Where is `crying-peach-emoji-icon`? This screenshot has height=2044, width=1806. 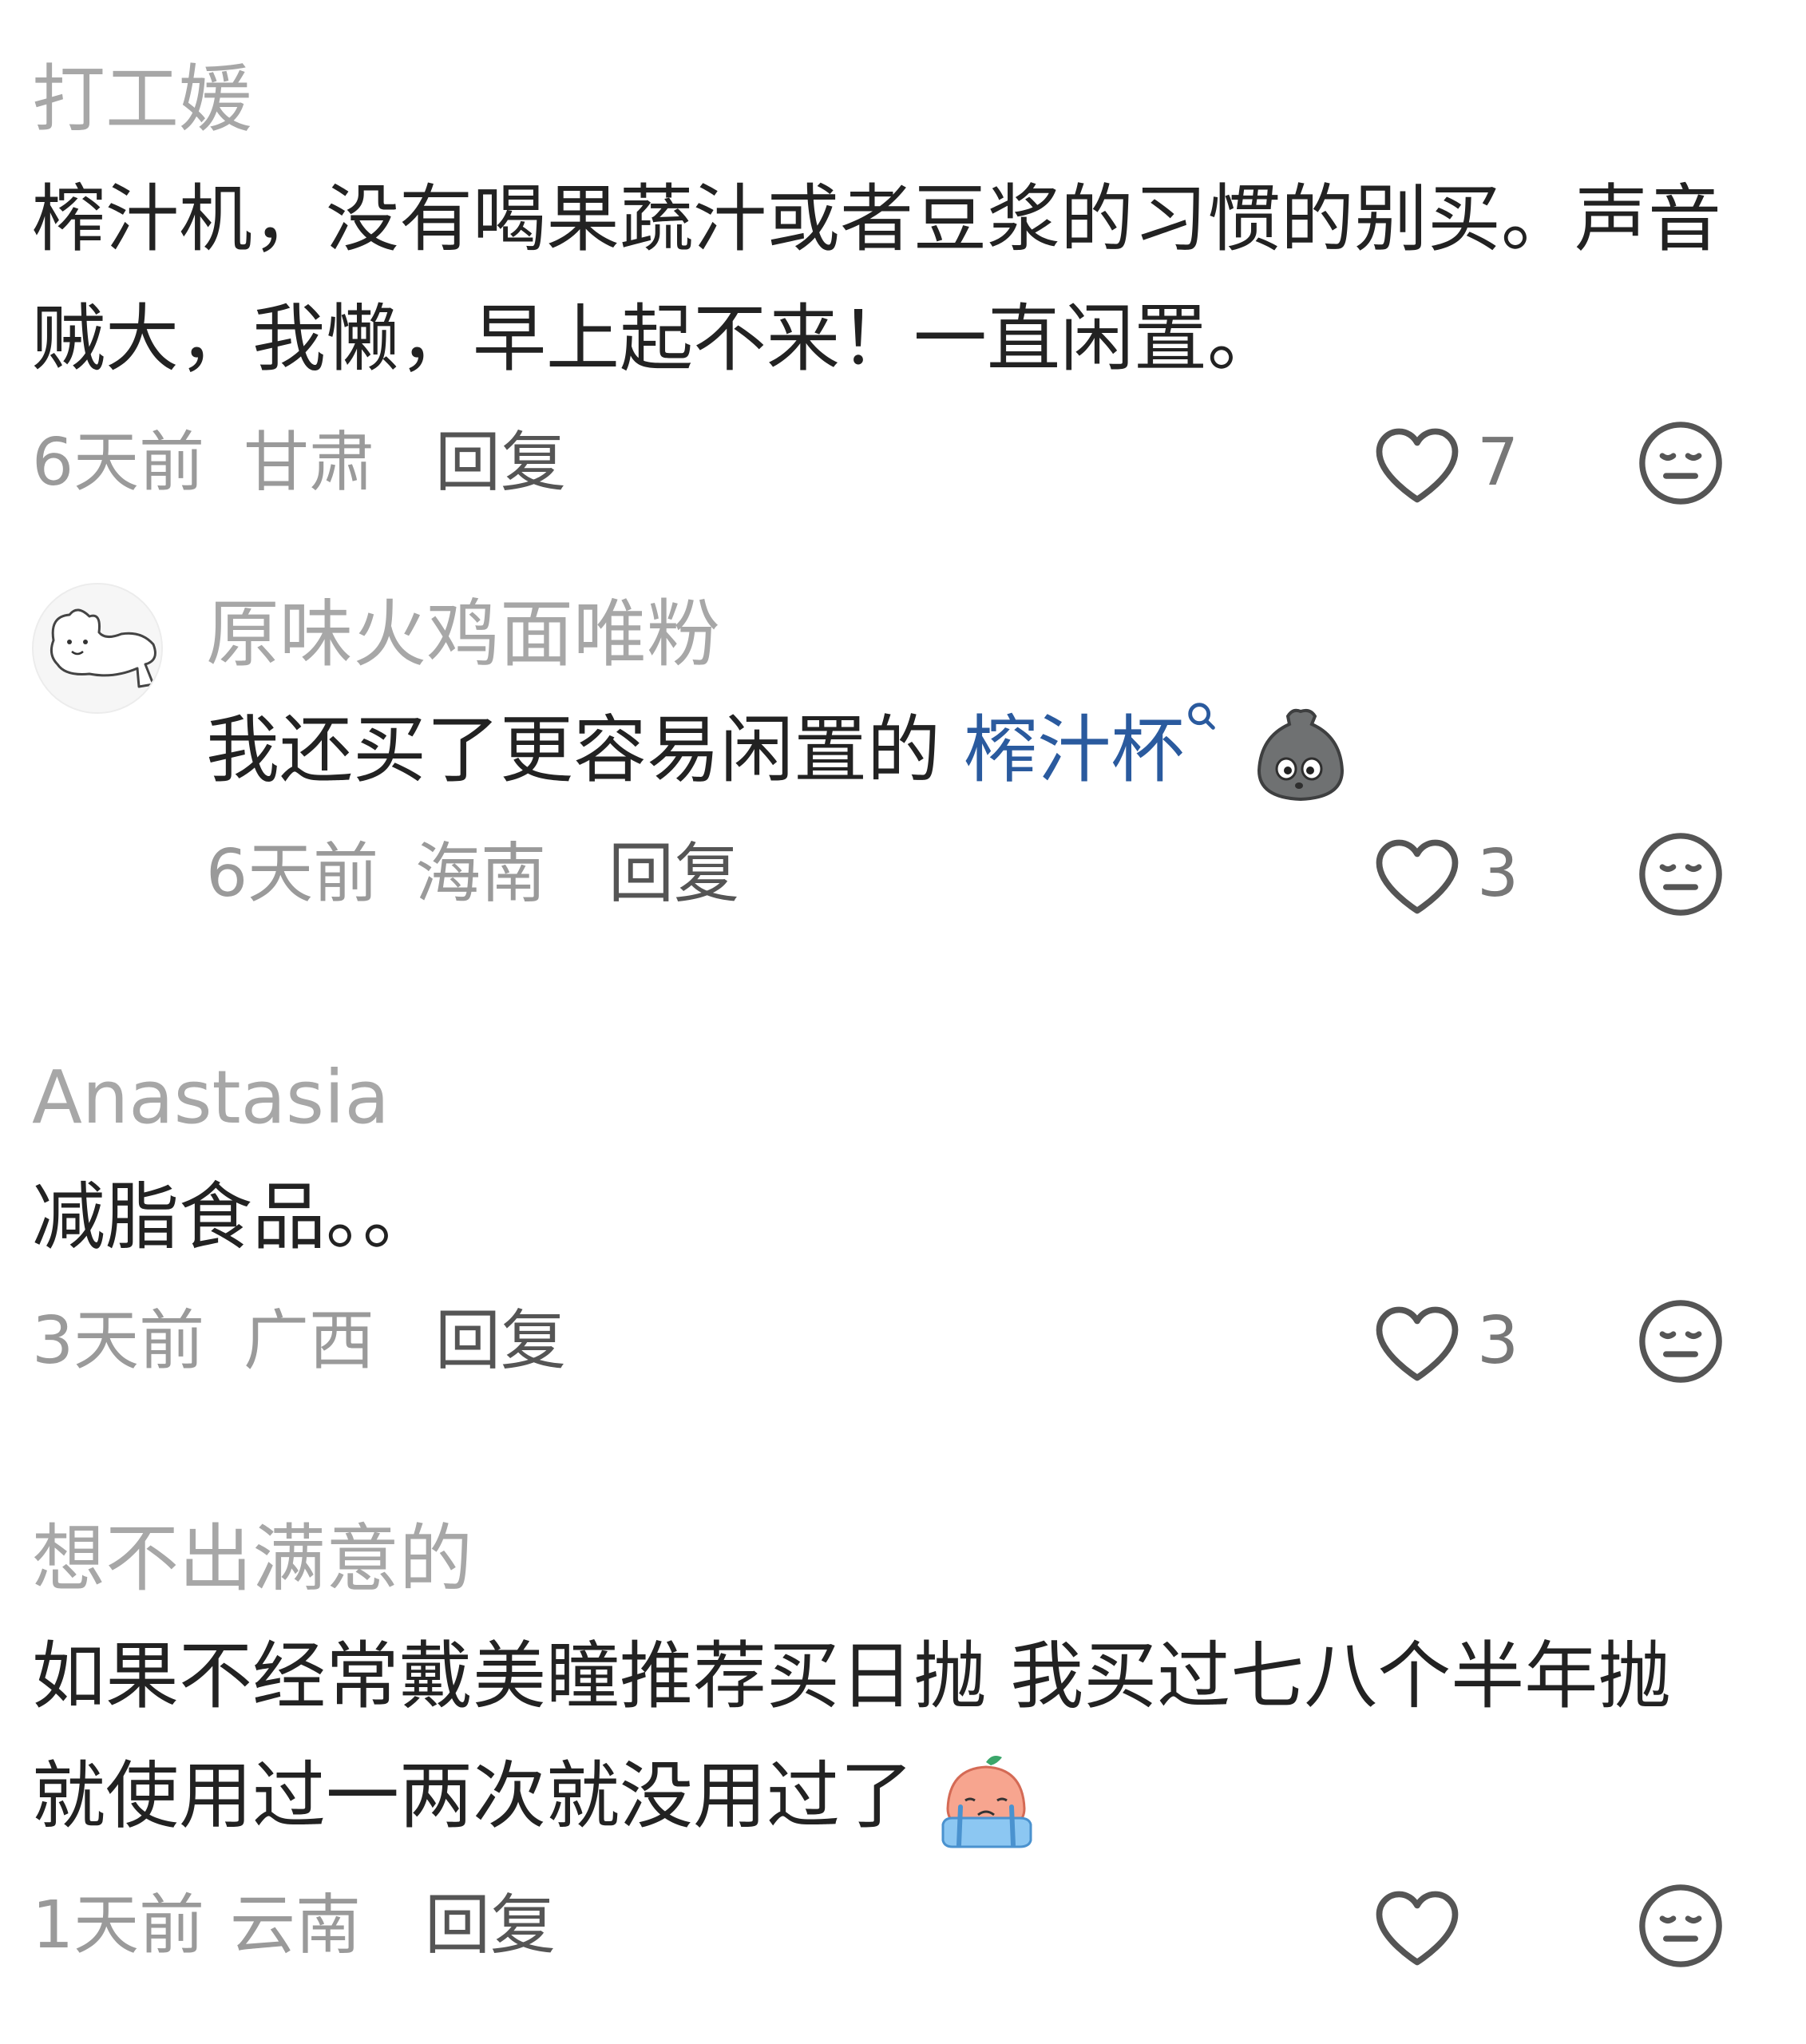 crying-peach-emoji-icon is located at coordinates (987, 1802).